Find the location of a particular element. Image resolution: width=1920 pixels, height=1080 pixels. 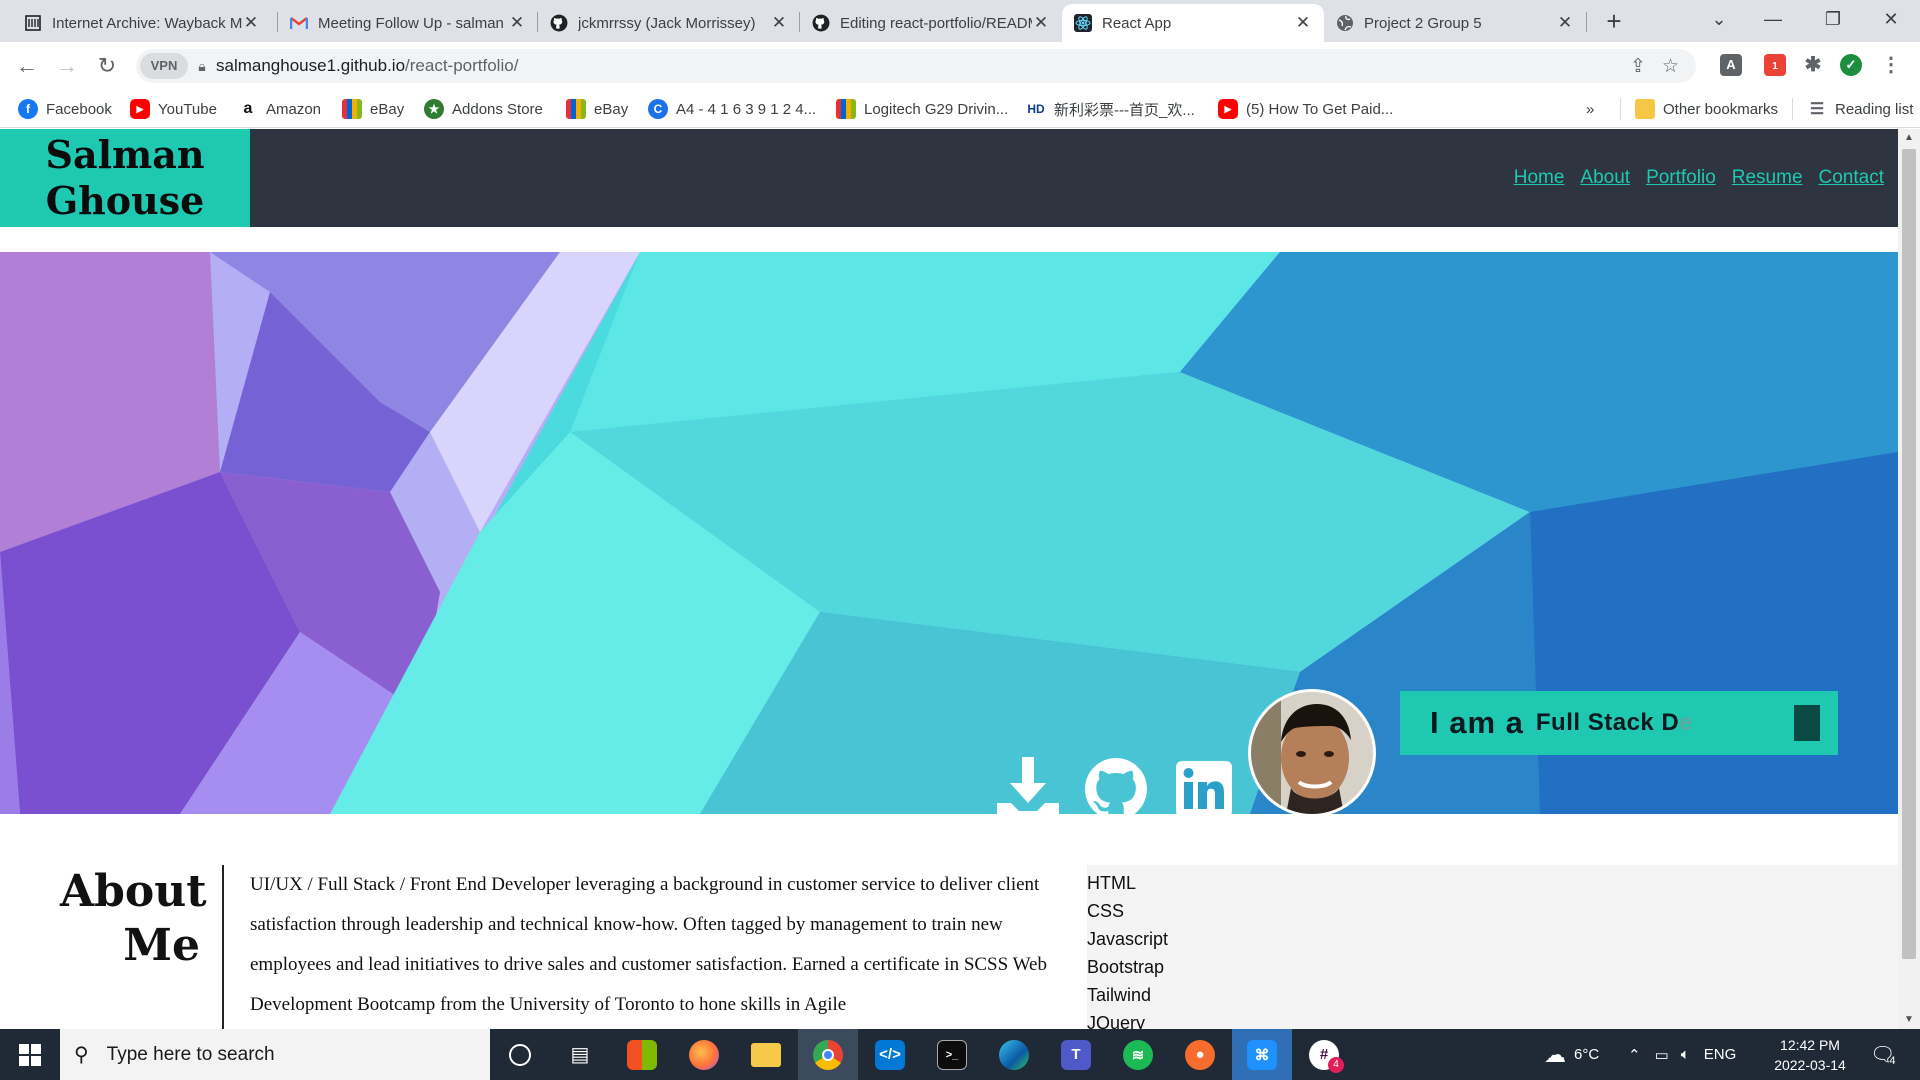

minimize-icon: — is located at coordinates (1773, 20).